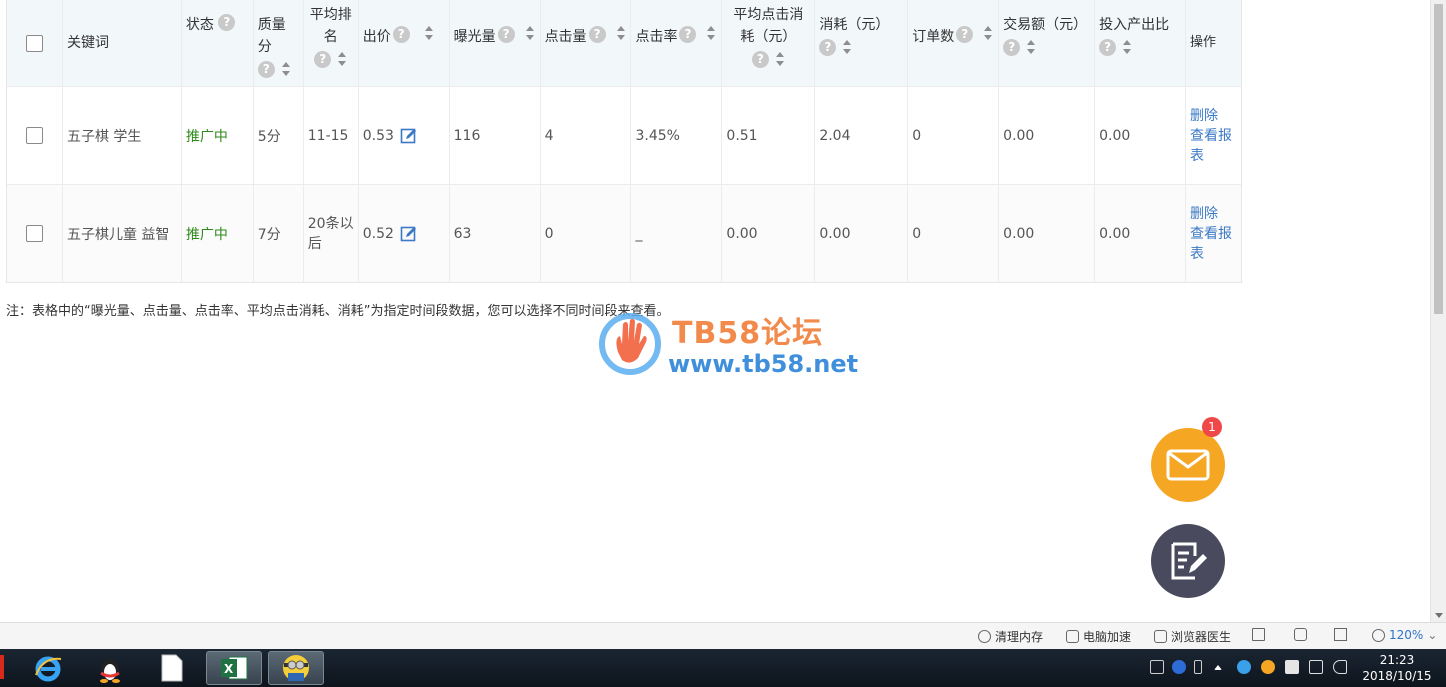 This screenshot has height=687, width=1446. I want to click on vertical-scrollbar, so click(1438, 311).